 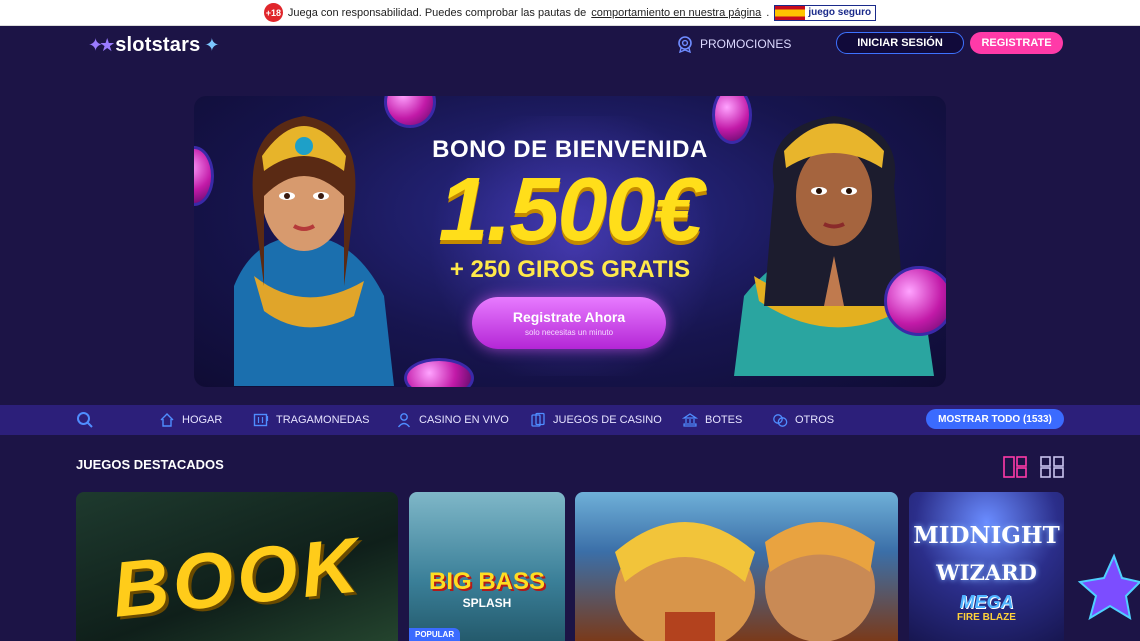 I want to click on game-subtitle: WIZARD, so click(x=986, y=572).